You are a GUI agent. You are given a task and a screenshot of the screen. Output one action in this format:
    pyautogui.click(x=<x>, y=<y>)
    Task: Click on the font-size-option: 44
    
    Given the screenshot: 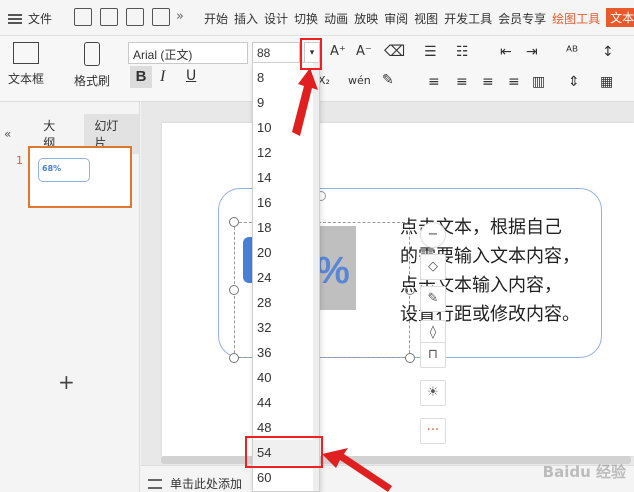 What is the action you would take?
    pyautogui.click(x=286, y=402)
    